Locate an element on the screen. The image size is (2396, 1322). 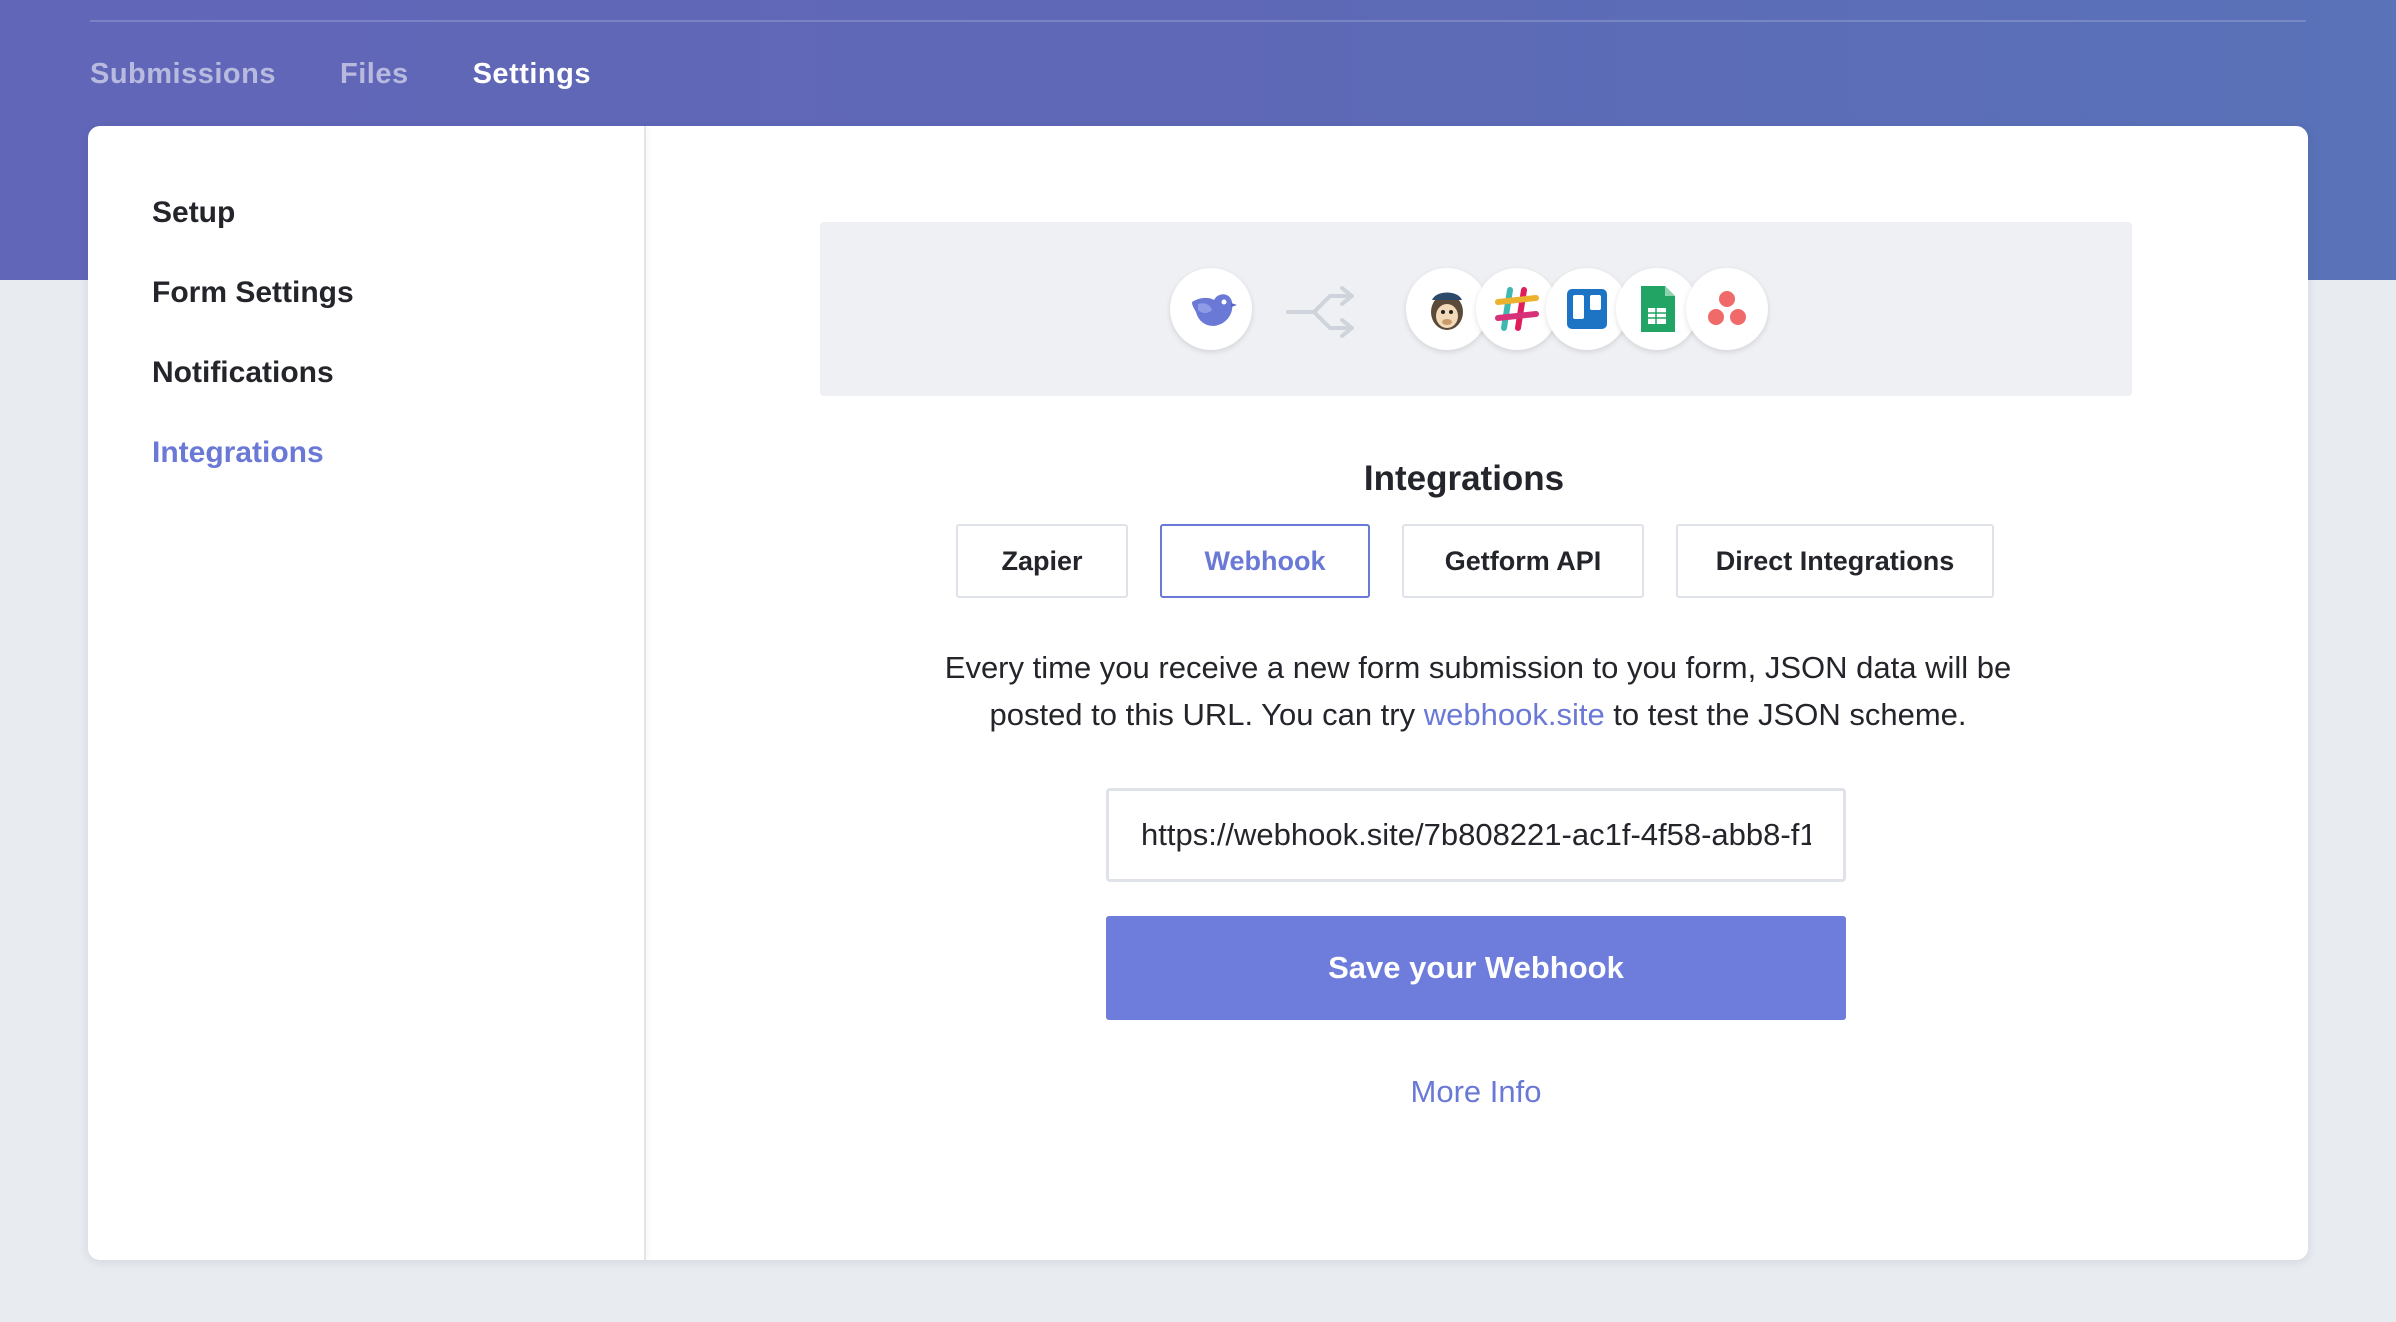
sidebar-item-notifications: Notifications is located at coordinates (243, 373).